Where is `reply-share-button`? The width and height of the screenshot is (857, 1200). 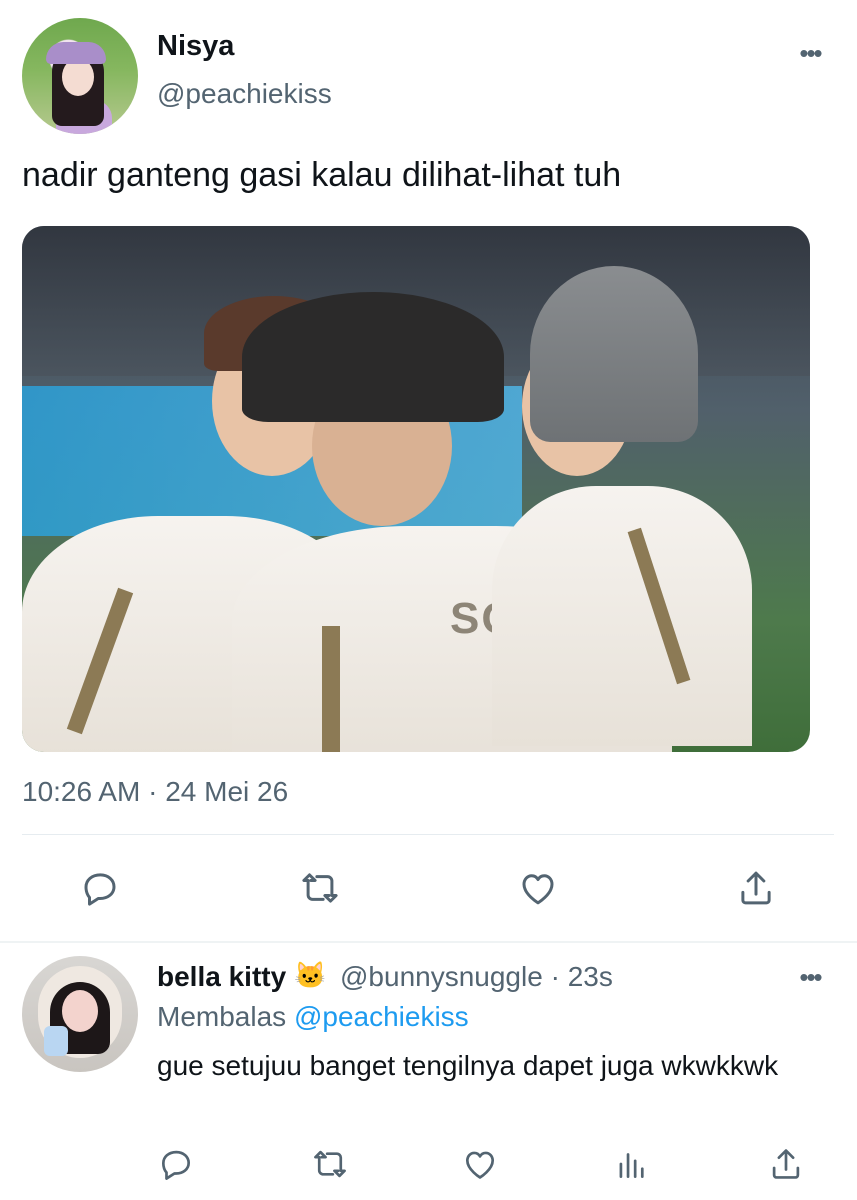 reply-share-button is located at coordinates (786, 1164).